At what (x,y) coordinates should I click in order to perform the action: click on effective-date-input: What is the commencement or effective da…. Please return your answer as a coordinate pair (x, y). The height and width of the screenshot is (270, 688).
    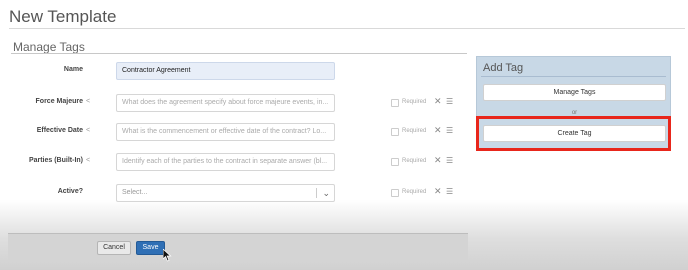
    Looking at the image, I should click on (225, 132).